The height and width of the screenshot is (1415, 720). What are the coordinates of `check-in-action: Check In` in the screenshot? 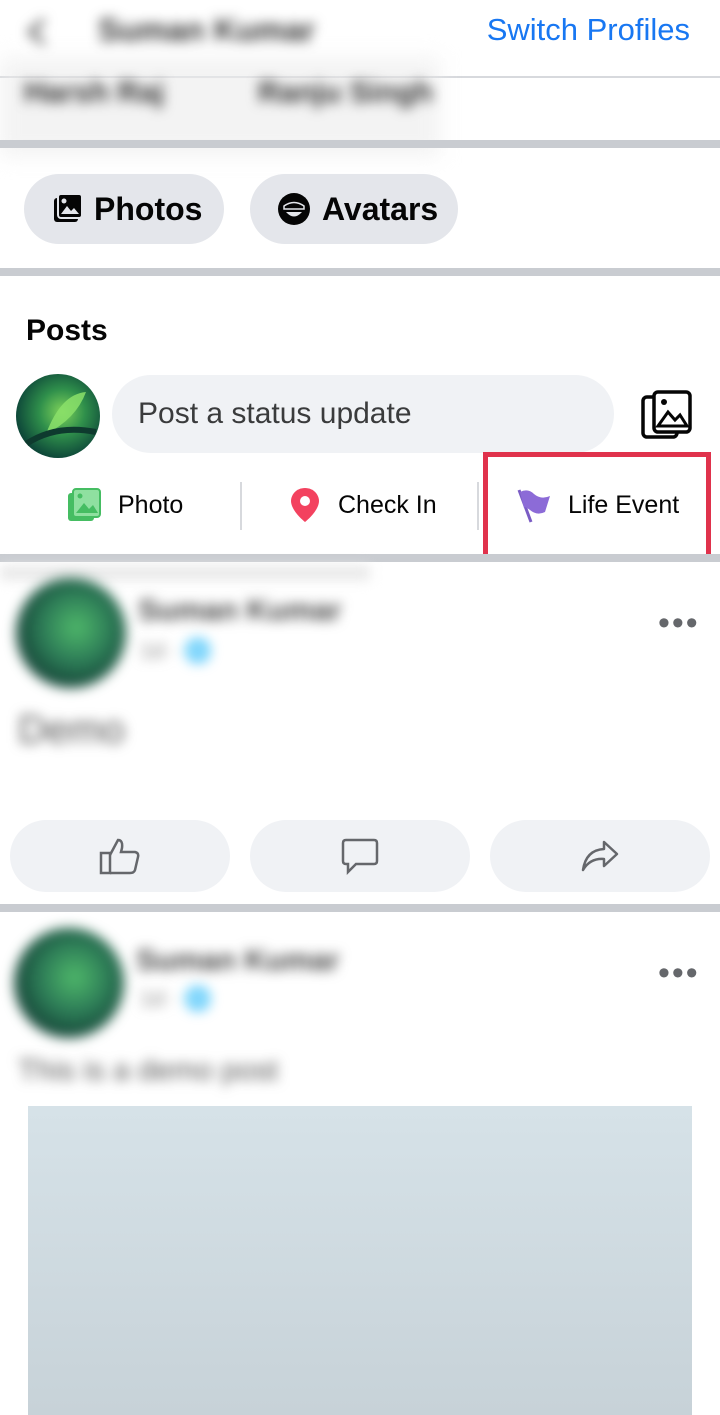 It's located at (362, 505).